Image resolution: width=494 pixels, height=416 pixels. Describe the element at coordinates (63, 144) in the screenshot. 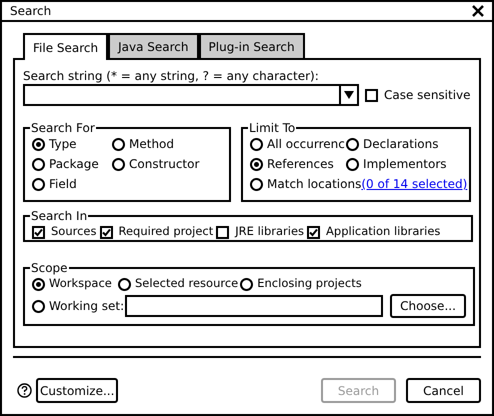

I see `option-label: Type` at that location.